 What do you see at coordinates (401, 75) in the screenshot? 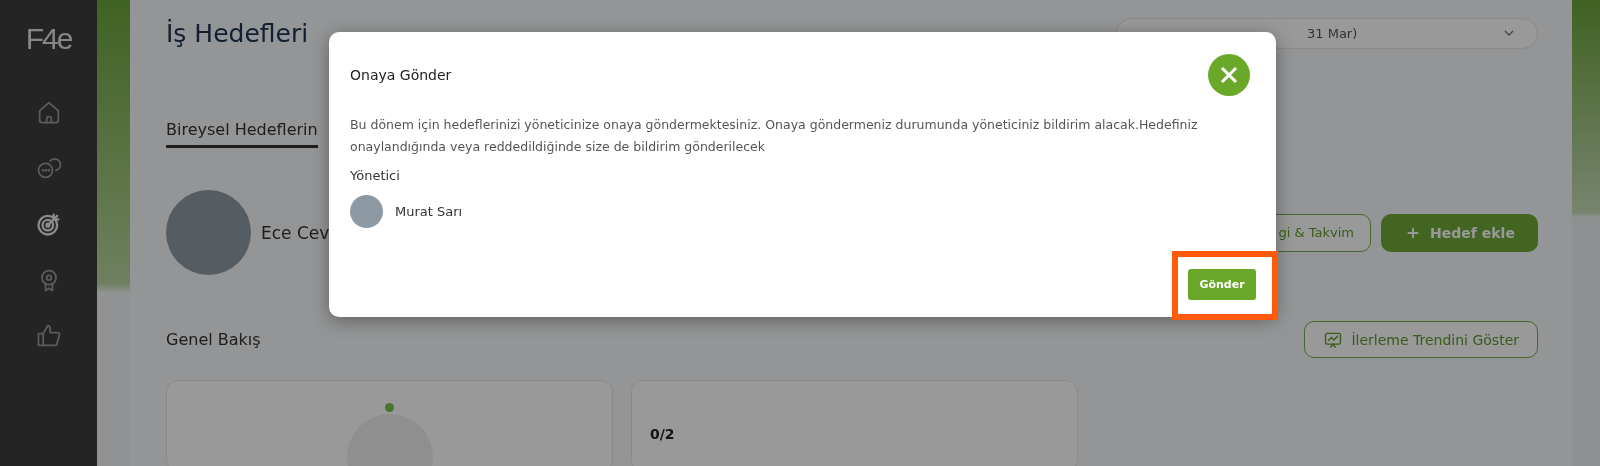
I see `dialog-title: Onaya Gönder` at bounding box center [401, 75].